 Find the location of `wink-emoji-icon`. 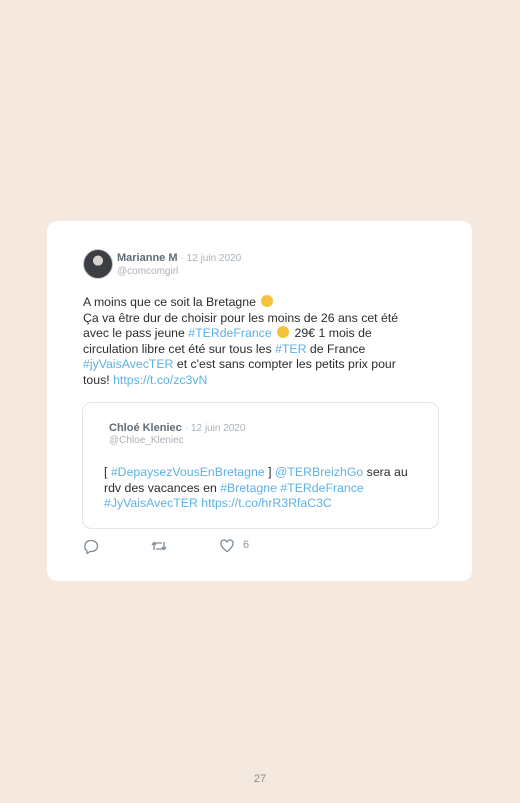

wink-emoji-icon is located at coordinates (283, 332).